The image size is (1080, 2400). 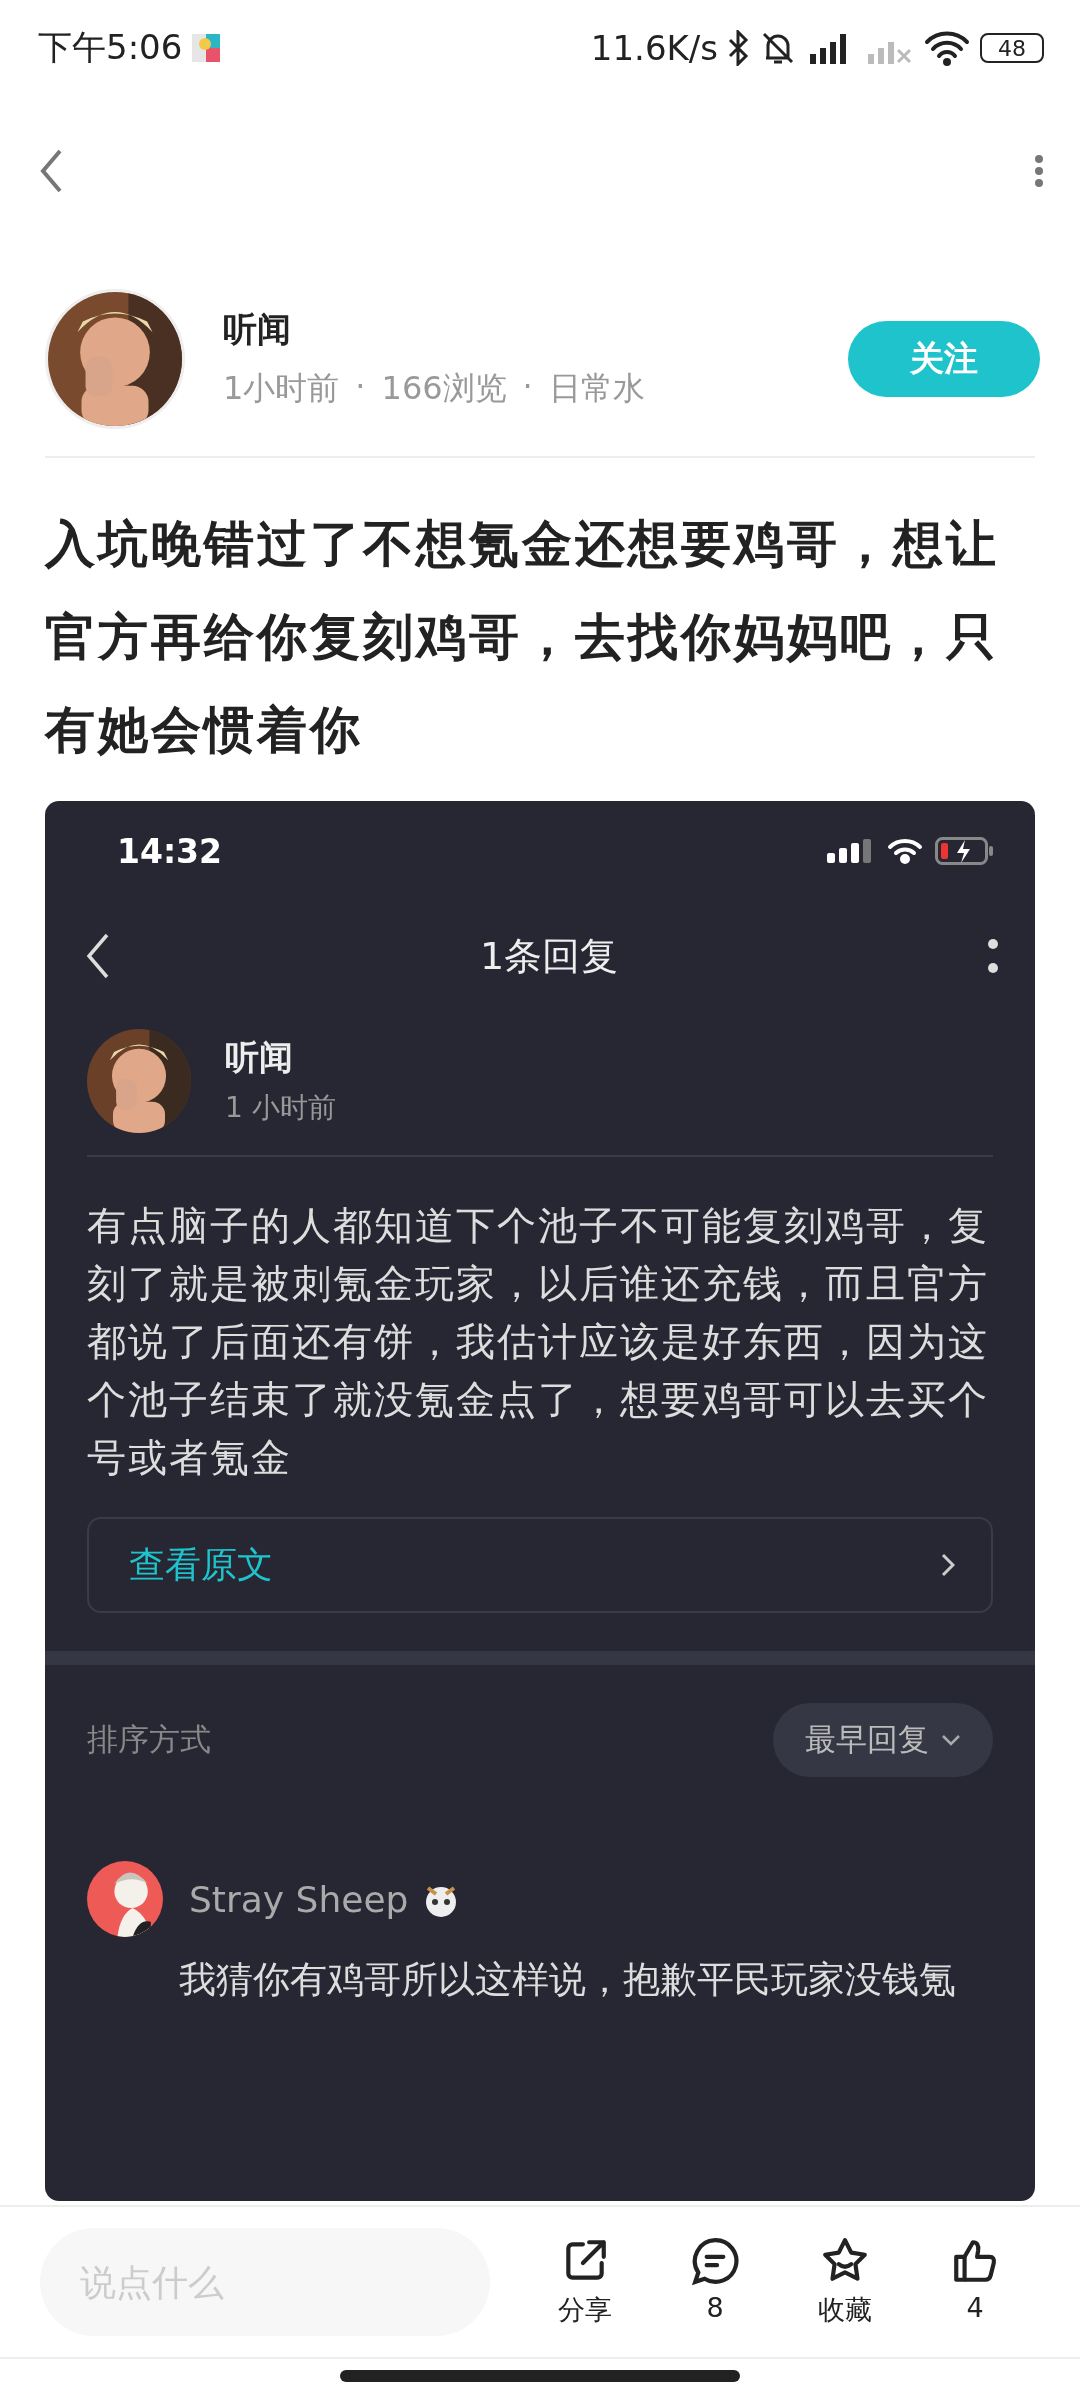 I want to click on battery-icon: 48, so click(x=1012, y=48).